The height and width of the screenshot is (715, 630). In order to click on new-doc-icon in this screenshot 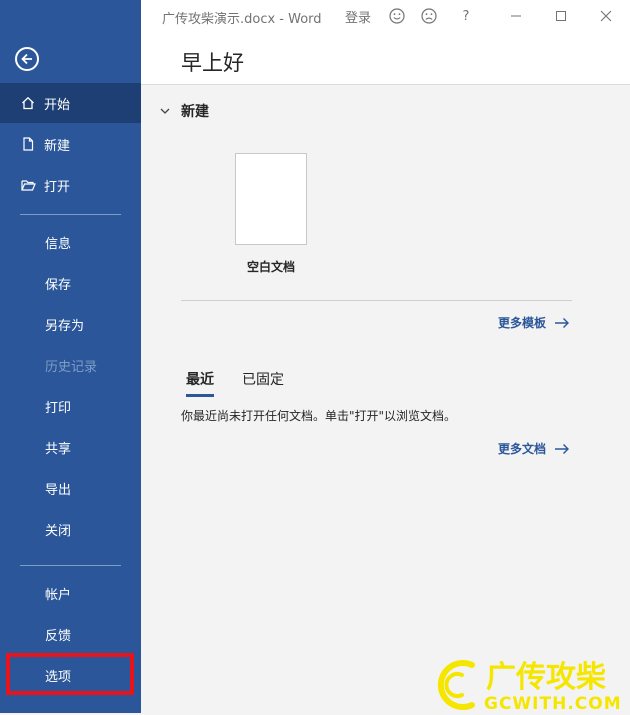, I will do `click(28, 144)`.